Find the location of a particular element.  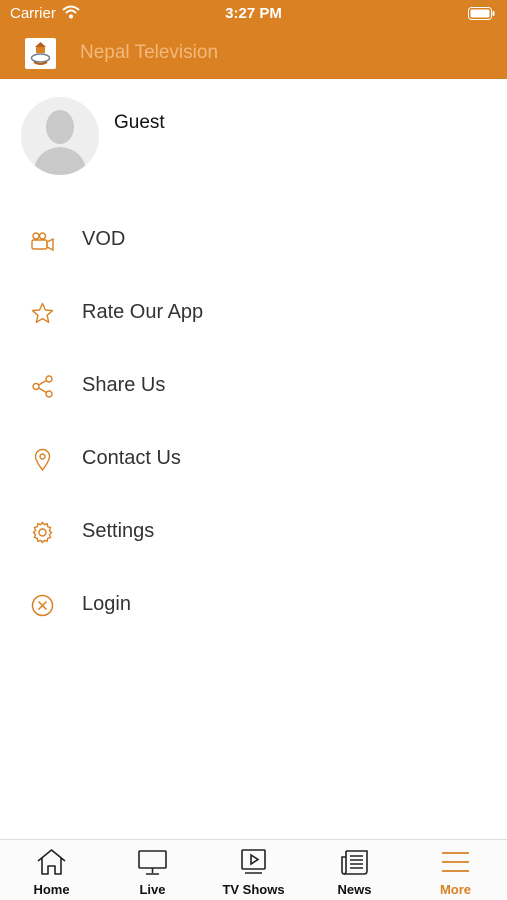

tab-label: TV Shows is located at coordinates (253, 889).